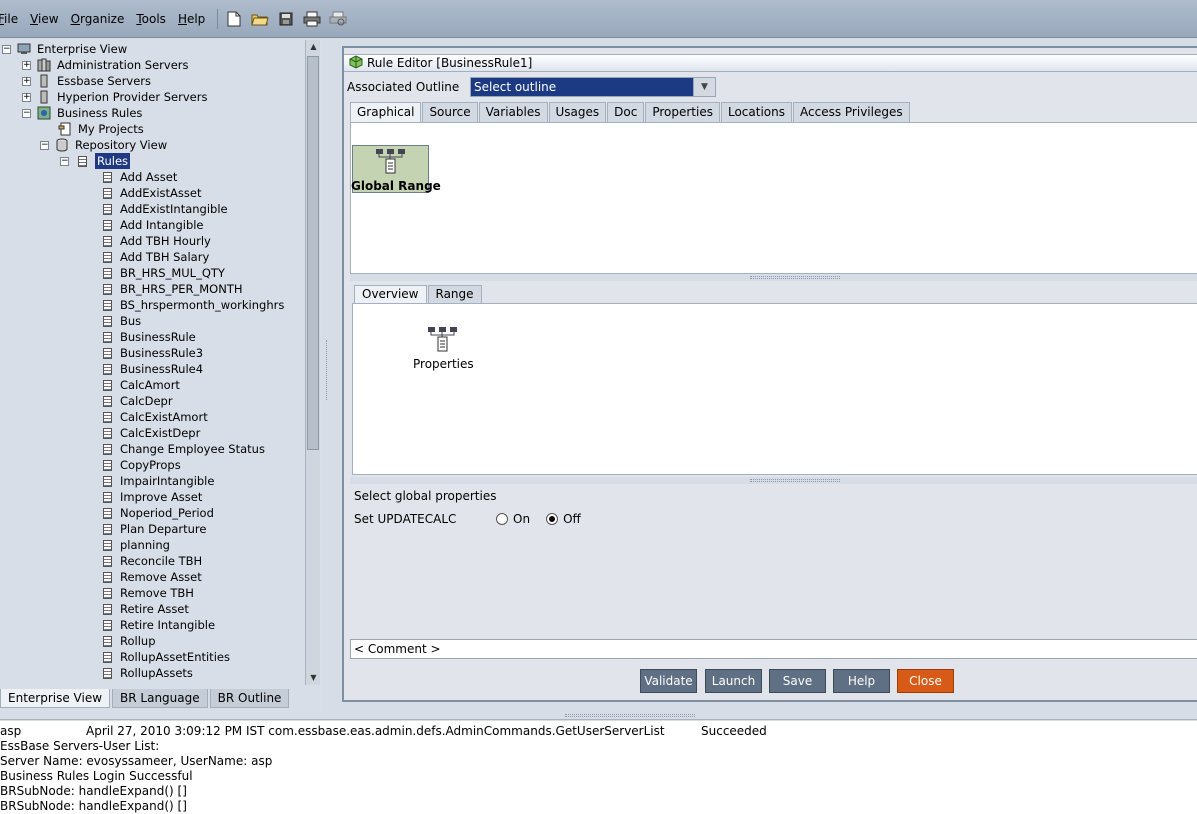 The image size is (1197, 814). I want to click on vertical-splitter, so click(327, 376).